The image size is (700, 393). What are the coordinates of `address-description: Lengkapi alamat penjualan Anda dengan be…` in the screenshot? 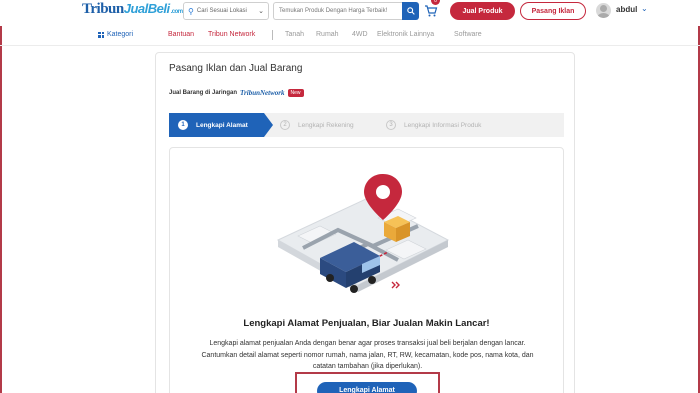 It's located at (367, 355).